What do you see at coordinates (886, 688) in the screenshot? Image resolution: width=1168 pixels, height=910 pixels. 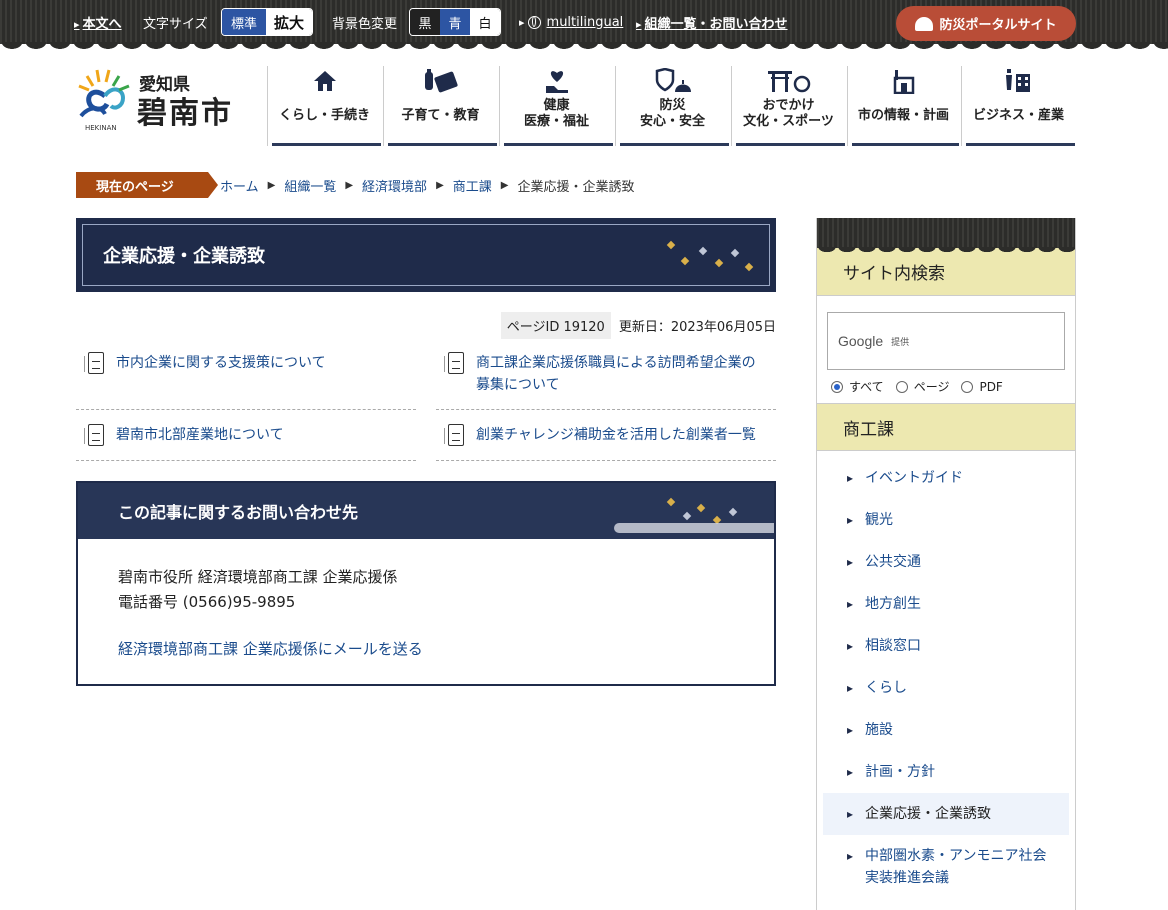 I see `sidebar-item-label: くらし` at bounding box center [886, 688].